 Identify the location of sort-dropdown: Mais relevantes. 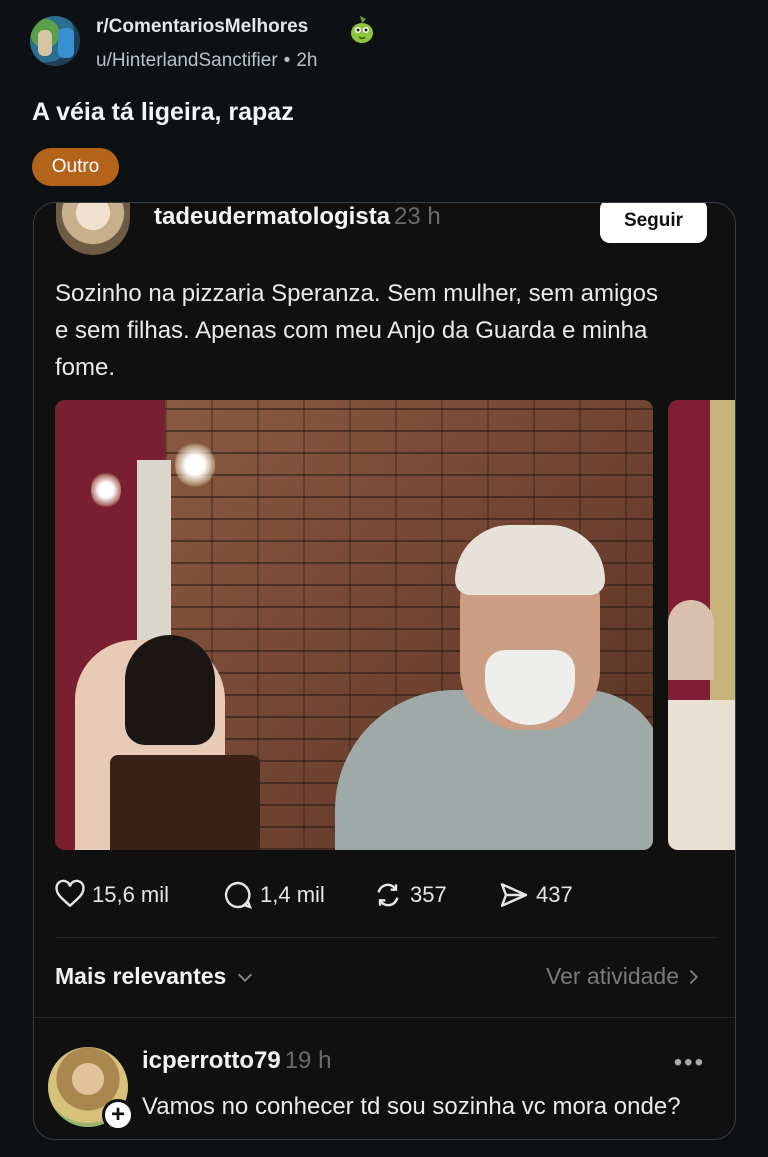
(155, 976).